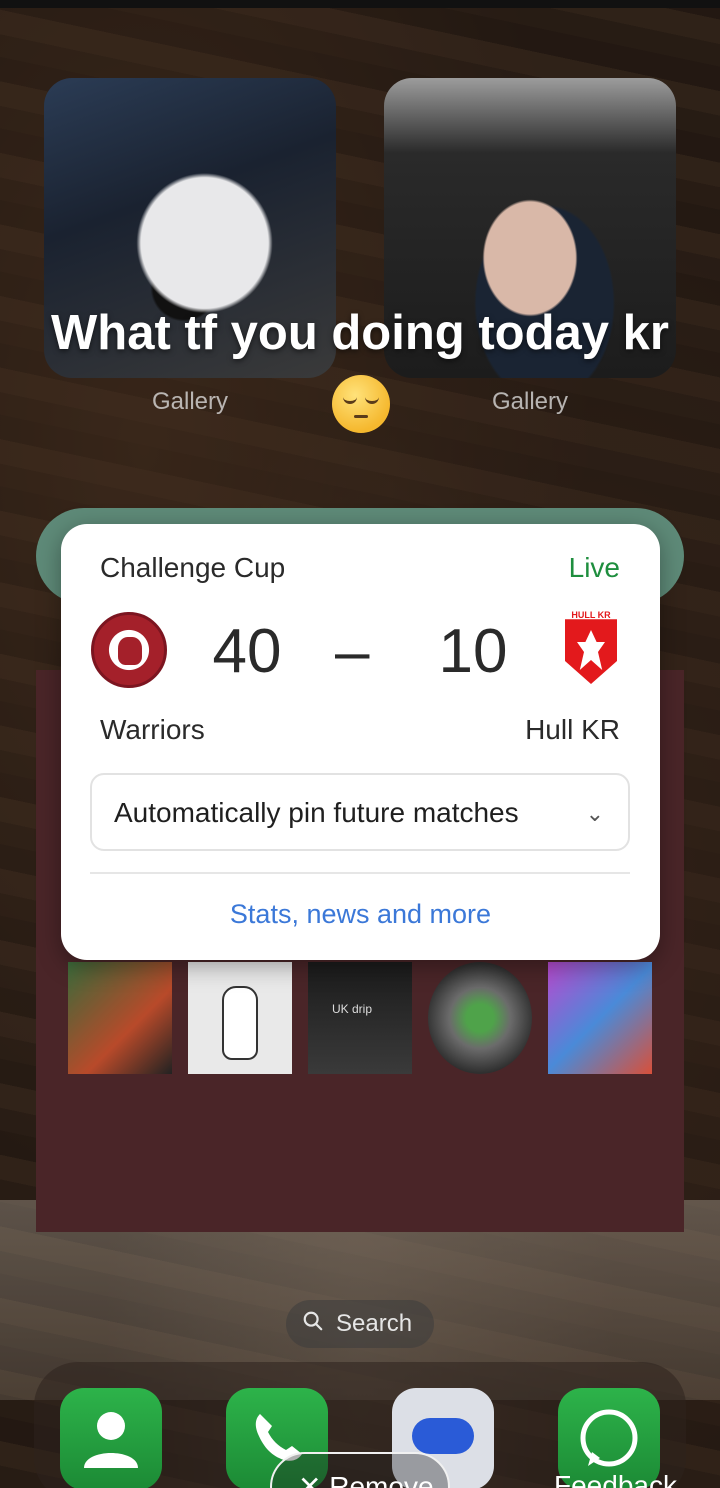 This screenshot has width=720, height=1488. Describe the element at coordinates (374, 1323) in the screenshot. I see `search-label: Search` at that location.